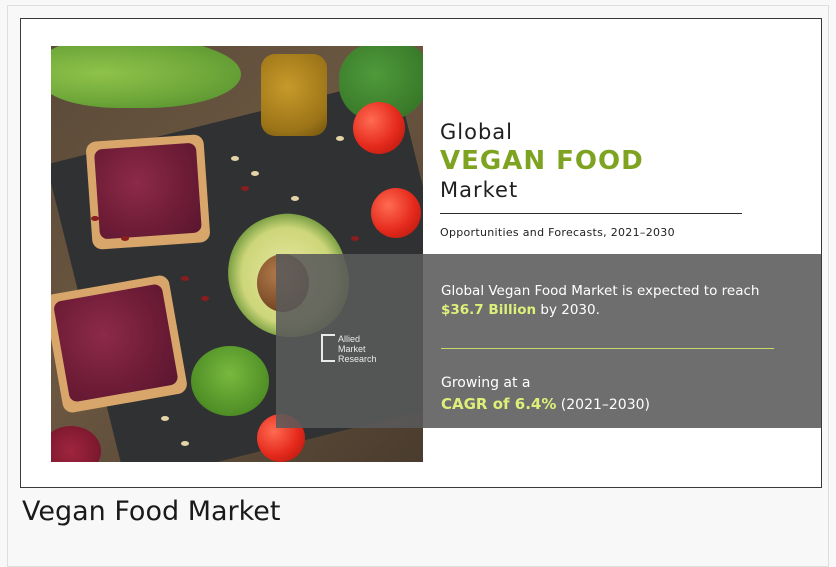  Describe the element at coordinates (476, 132) in the screenshot. I see `title-global: Global` at that location.